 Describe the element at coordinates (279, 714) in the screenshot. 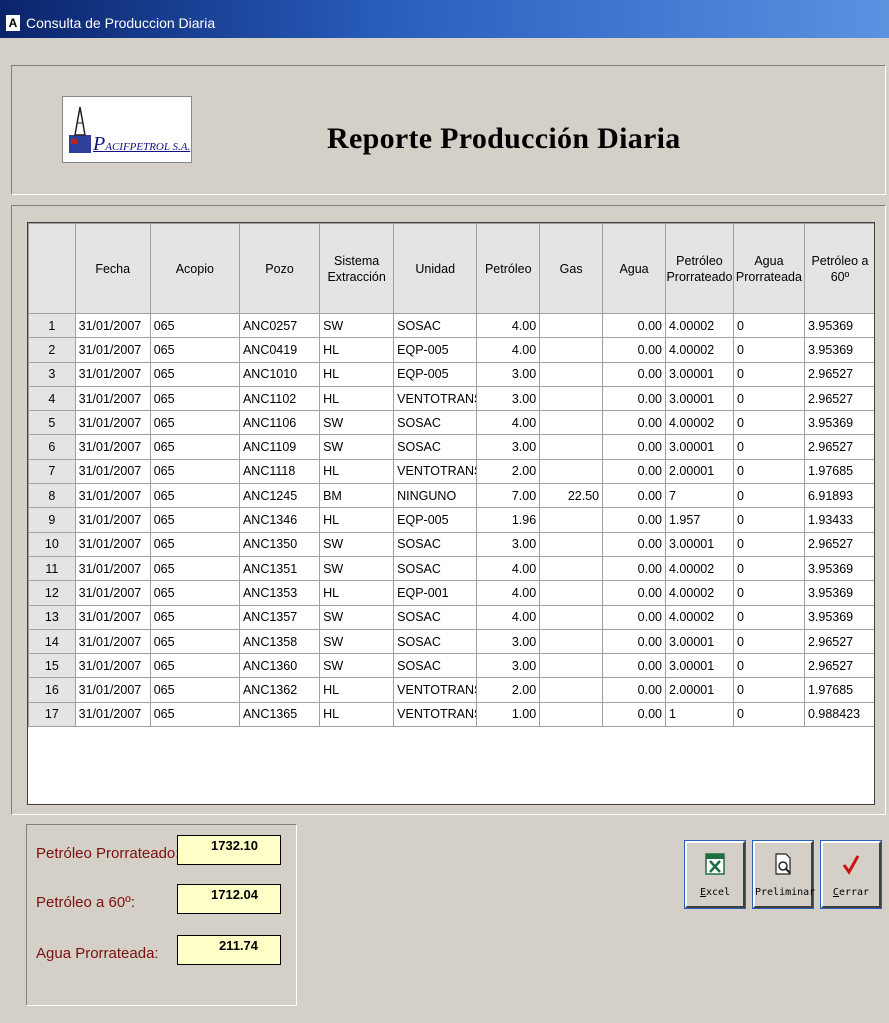

I see `cell-pozo: ANC1365` at that location.